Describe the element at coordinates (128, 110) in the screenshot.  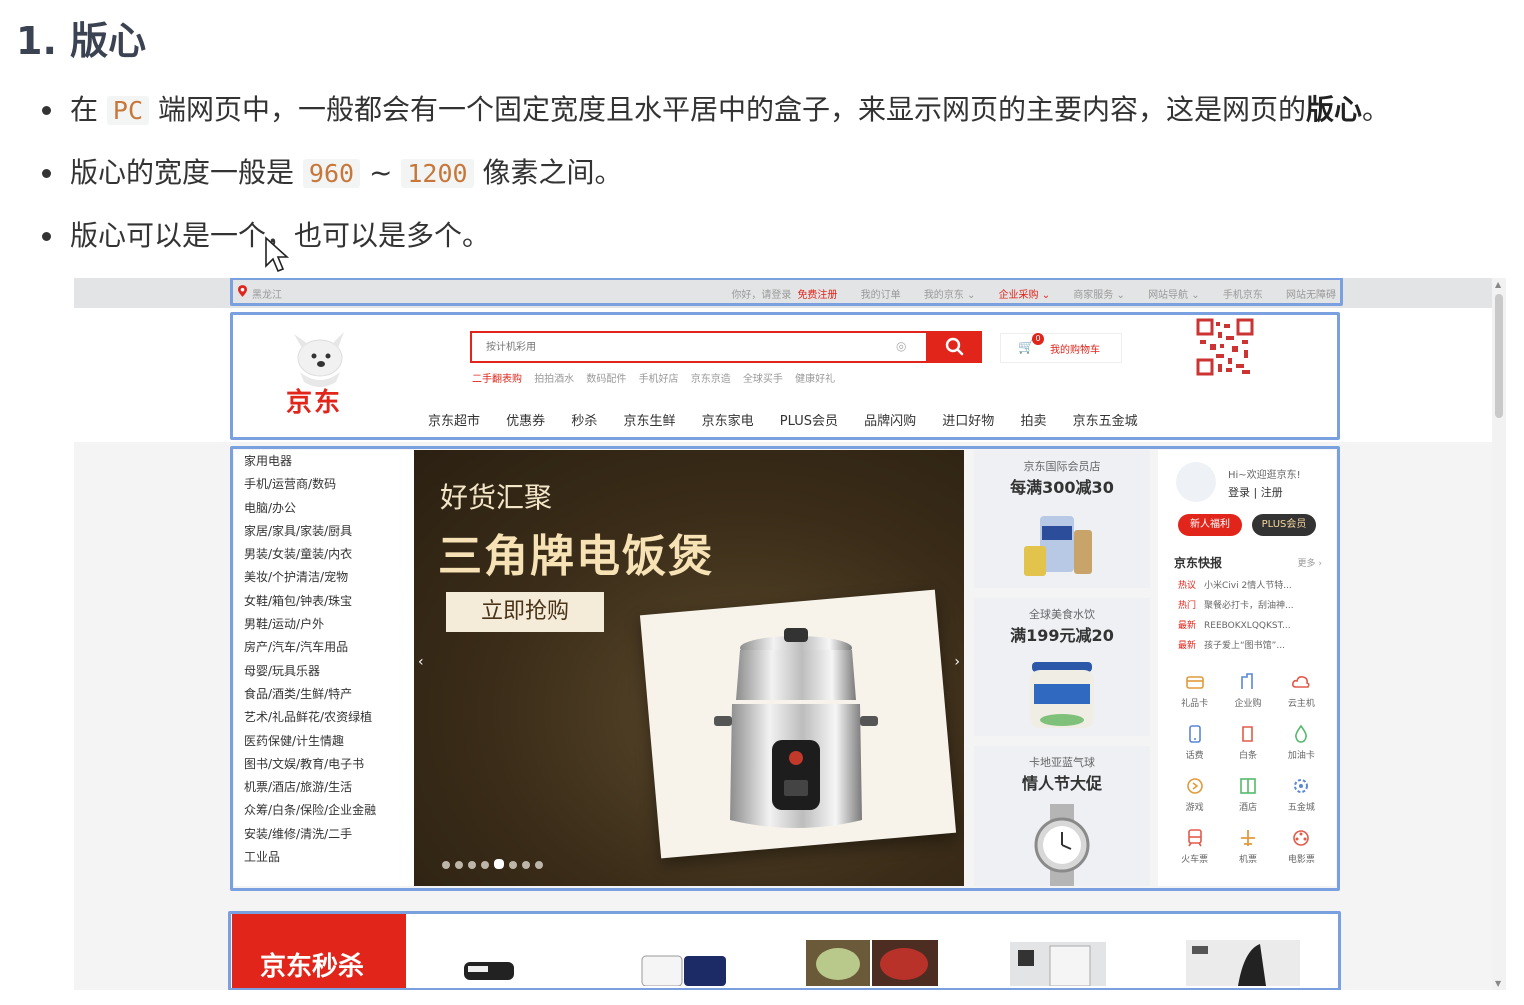
I see `code-pc: PC` at that location.